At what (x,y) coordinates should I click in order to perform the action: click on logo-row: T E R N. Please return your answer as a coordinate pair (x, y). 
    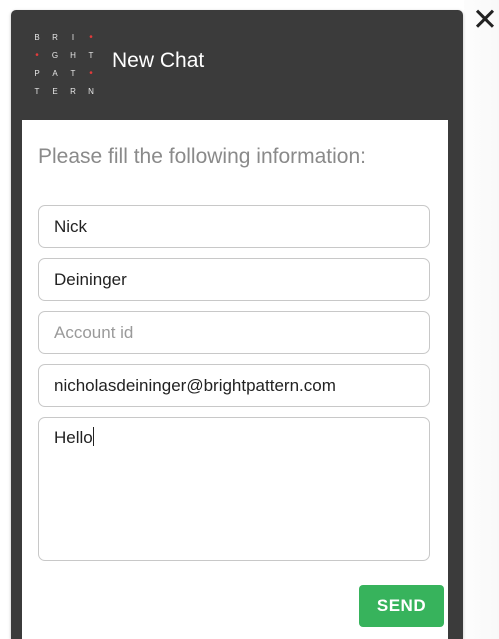
    Looking at the image, I should click on (68, 91).